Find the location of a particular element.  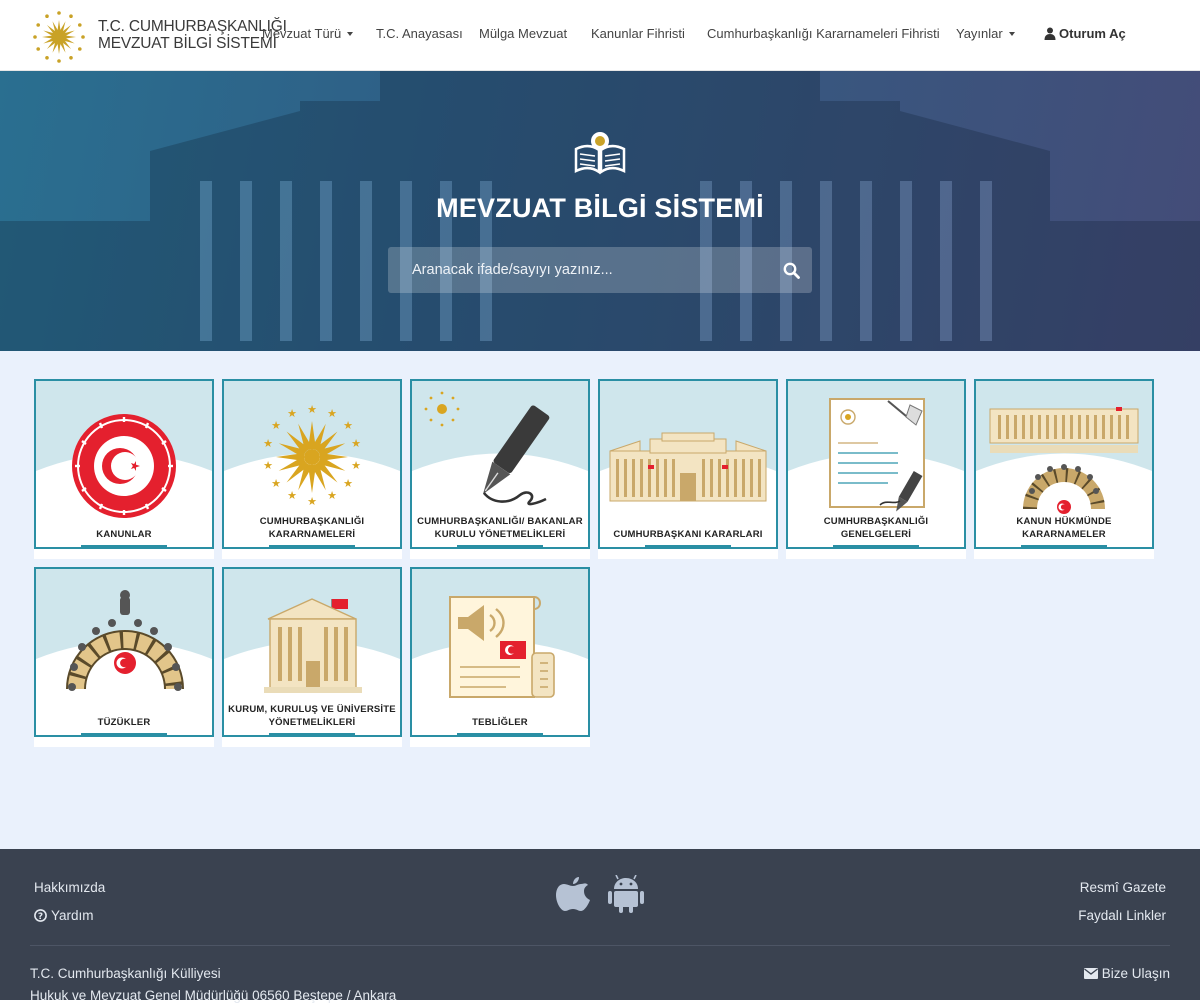

nav-item-label: Mülga Mevzuat is located at coordinates (523, 33).